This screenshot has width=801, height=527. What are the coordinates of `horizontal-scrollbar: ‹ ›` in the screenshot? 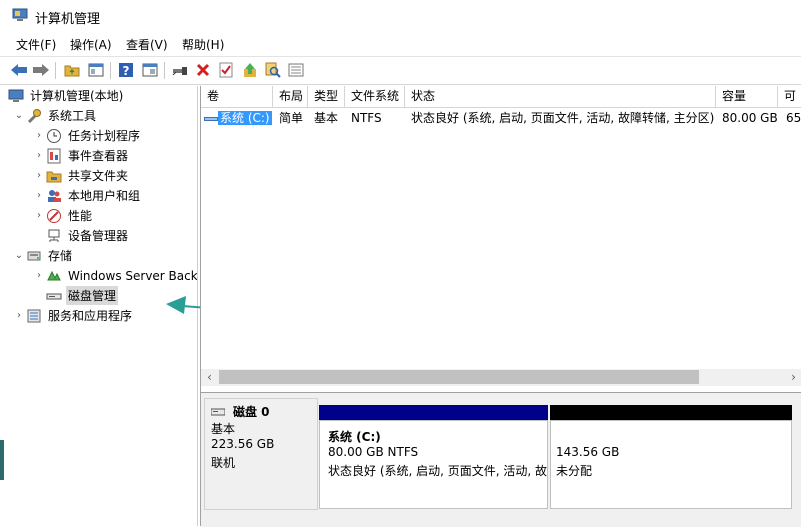 It's located at (501, 377).